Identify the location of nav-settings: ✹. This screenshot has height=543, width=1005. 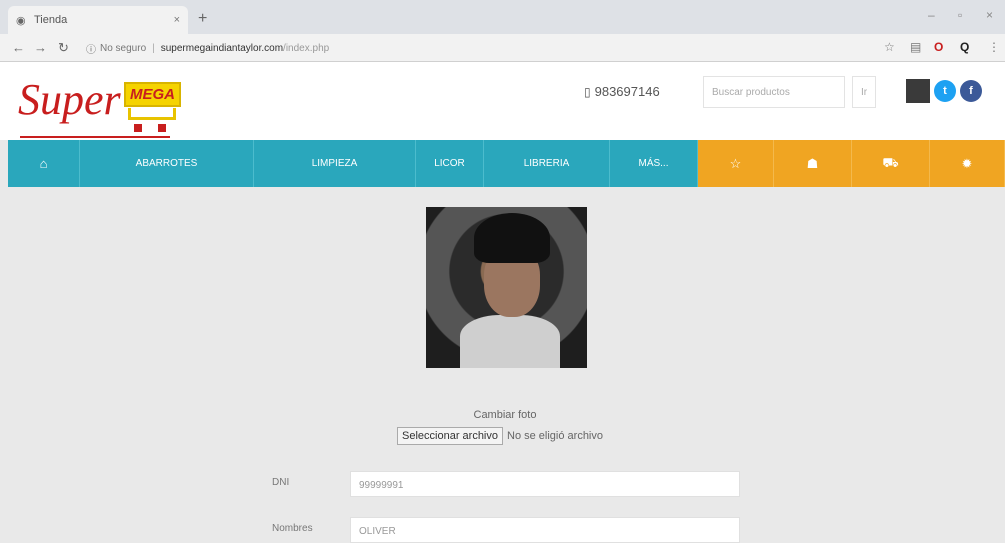
(967, 163).